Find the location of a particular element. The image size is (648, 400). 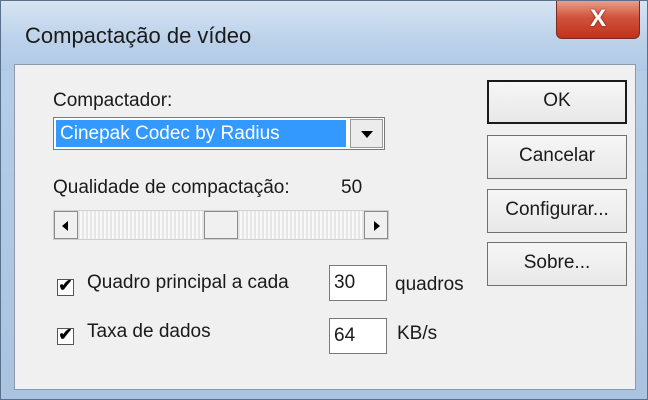

combo-dropdown-button is located at coordinates (366, 133).